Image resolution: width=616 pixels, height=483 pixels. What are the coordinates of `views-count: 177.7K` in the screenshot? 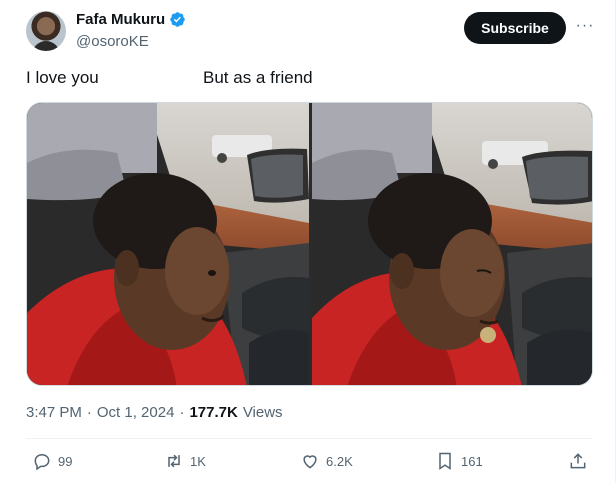 It's located at (213, 412).